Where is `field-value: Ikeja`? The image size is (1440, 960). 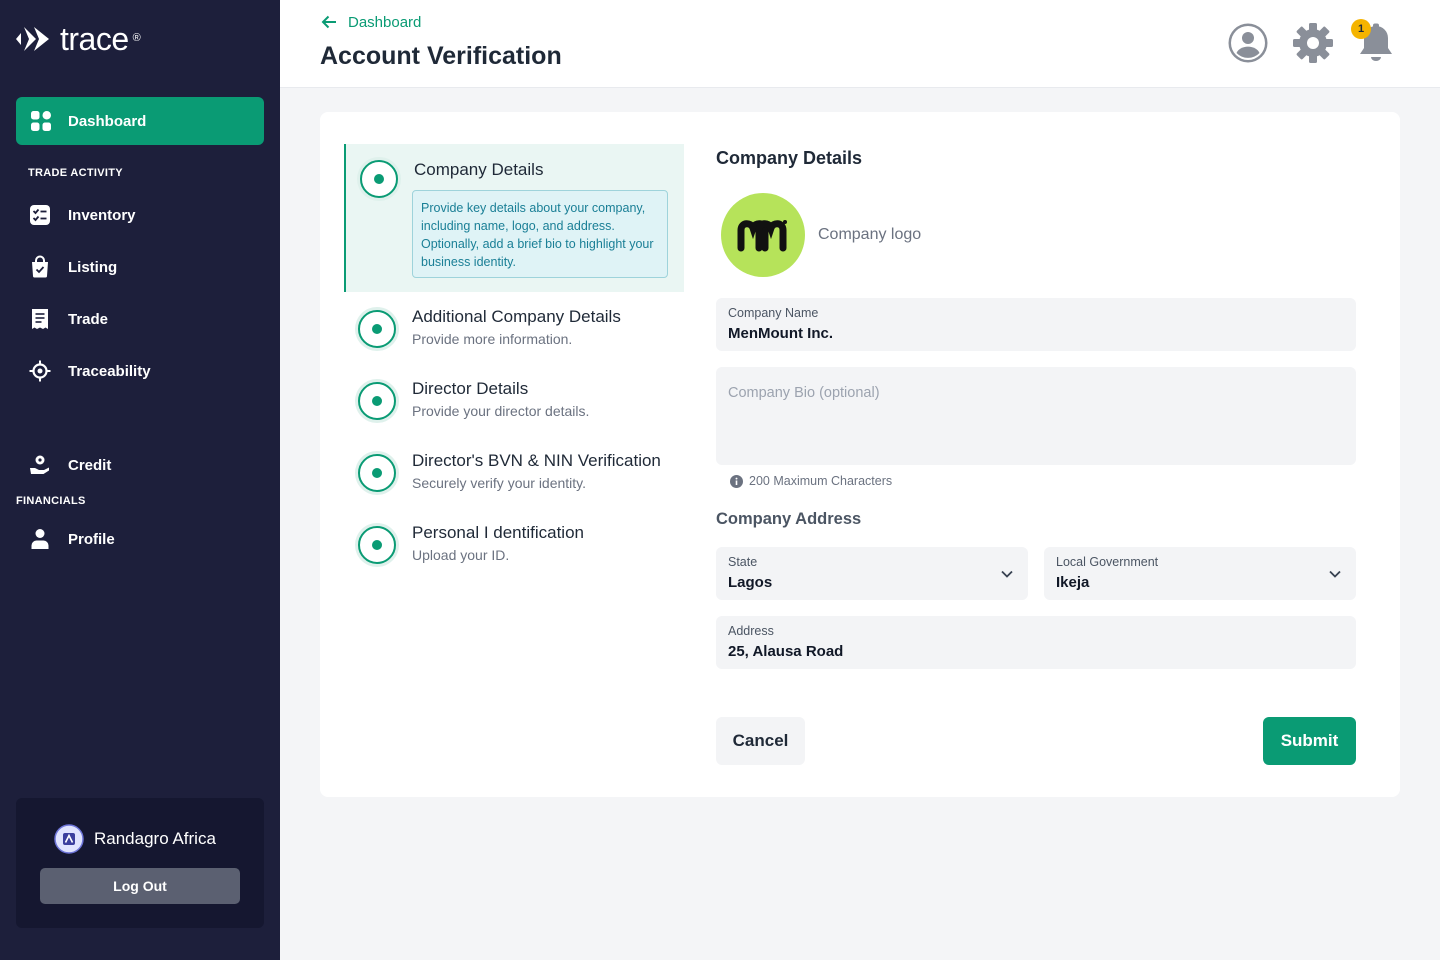
field-value: Ikeja is located at coordinates (1073, 582).